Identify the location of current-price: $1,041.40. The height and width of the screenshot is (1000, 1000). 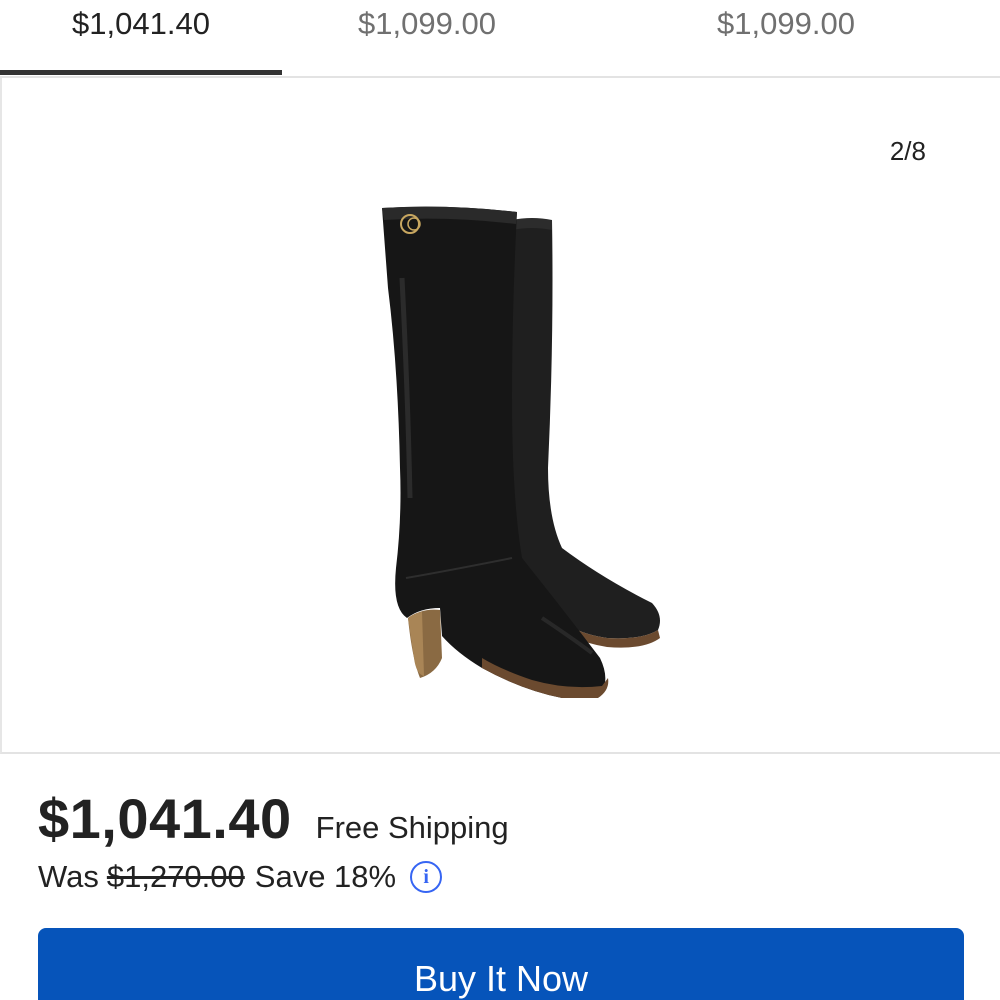
(165, 818).